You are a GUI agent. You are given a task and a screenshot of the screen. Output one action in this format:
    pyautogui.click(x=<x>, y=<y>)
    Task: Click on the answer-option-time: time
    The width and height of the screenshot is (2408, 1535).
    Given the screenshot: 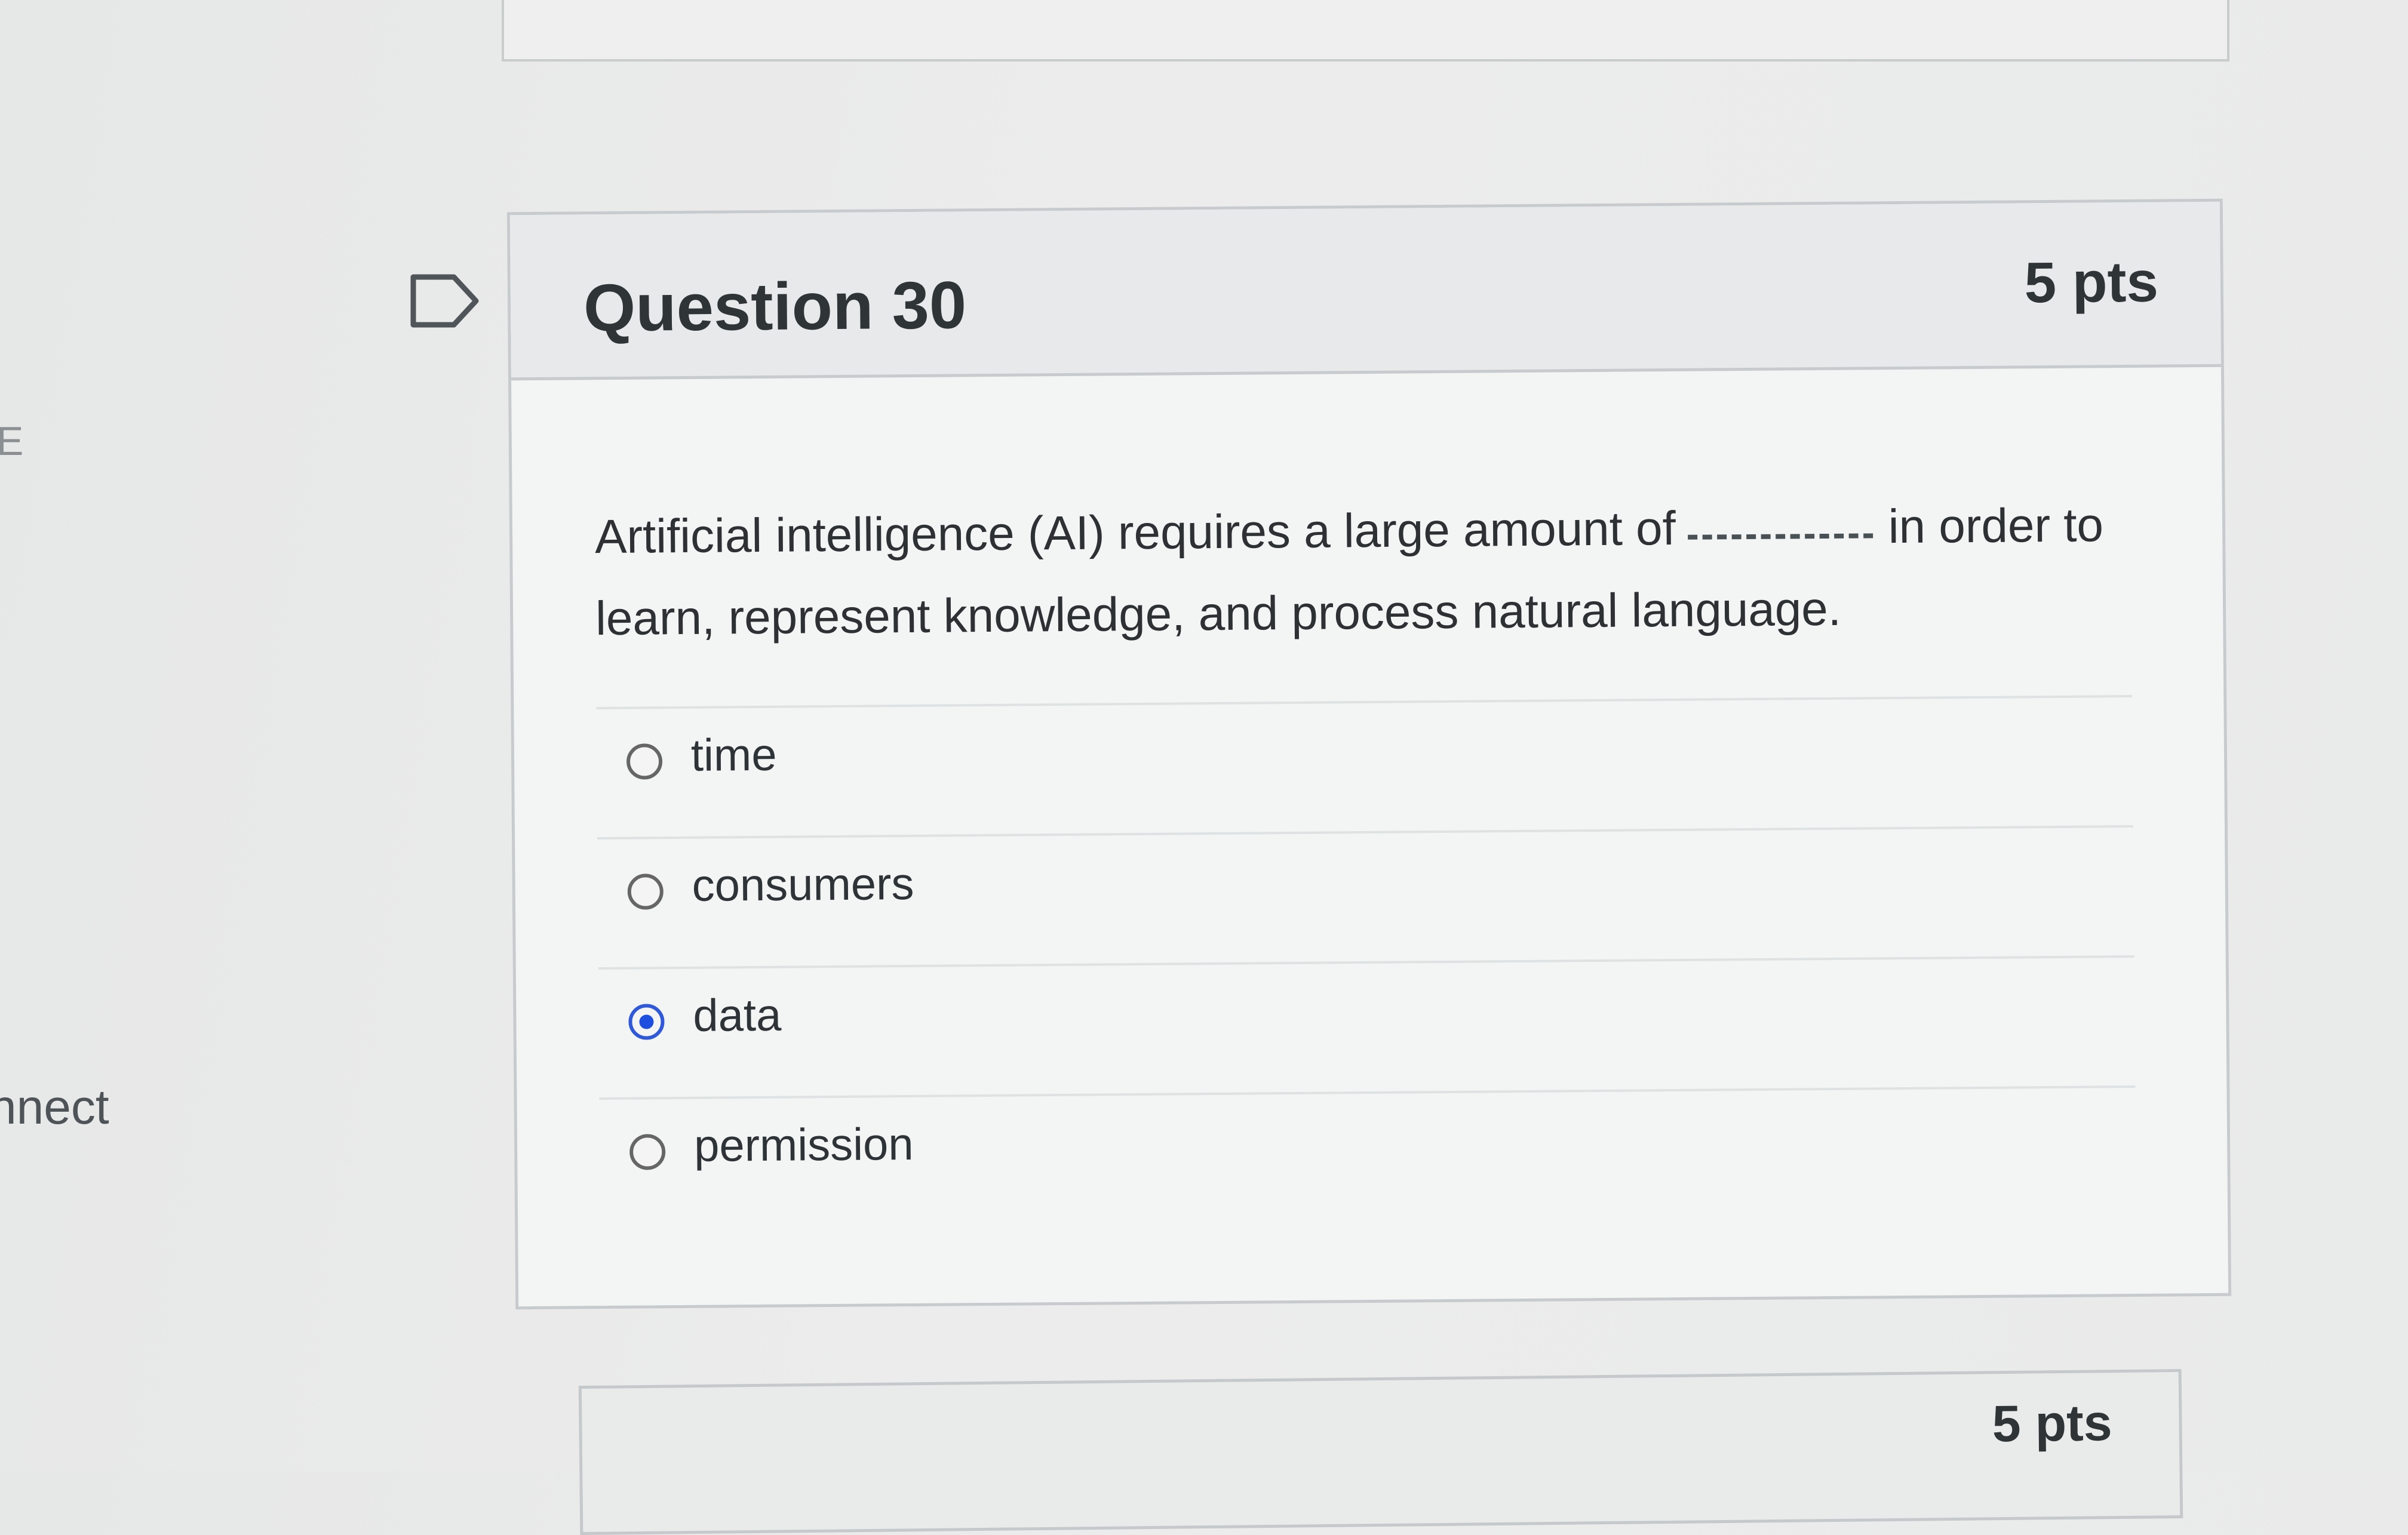 What is the action you would take?
    pyautogui.click(x=1365, y=766)
    